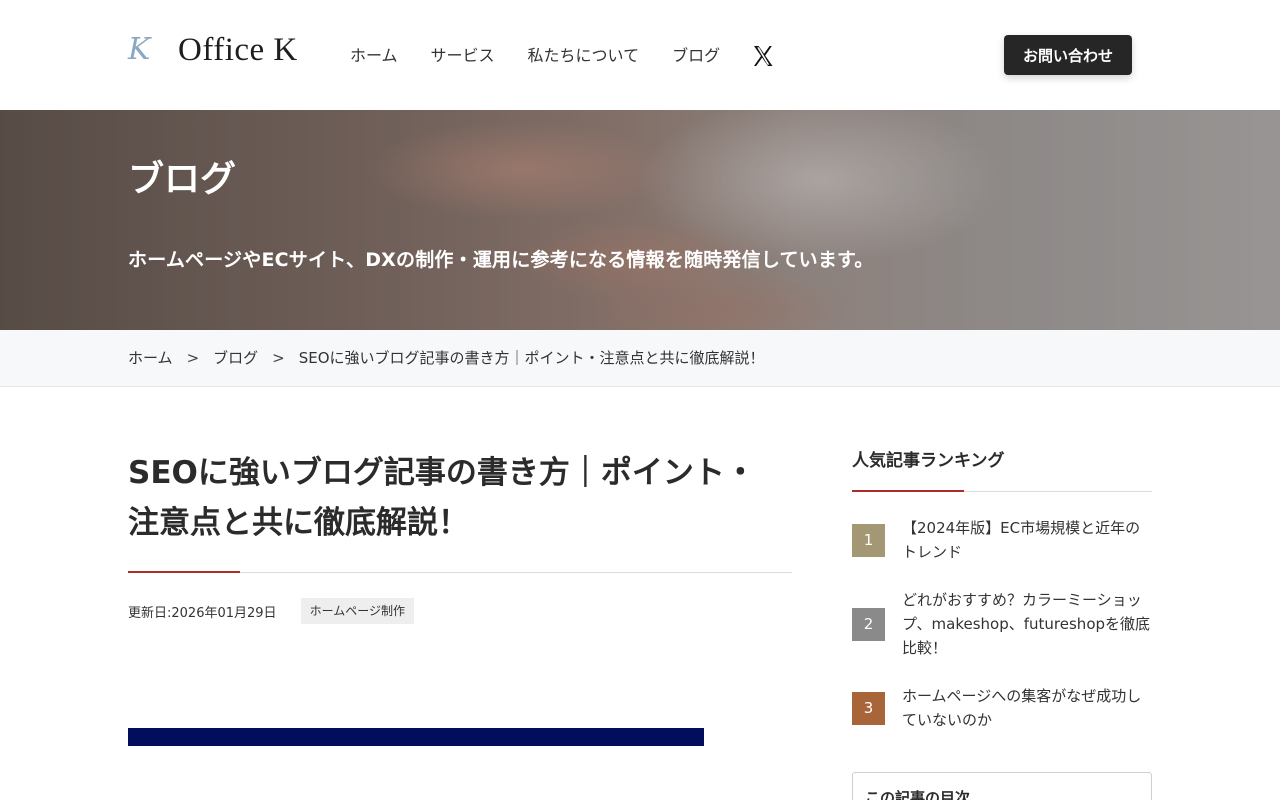 This screenshot has width=1280, height=800. I want to click on rank-badge: 2, so click(868, 624).